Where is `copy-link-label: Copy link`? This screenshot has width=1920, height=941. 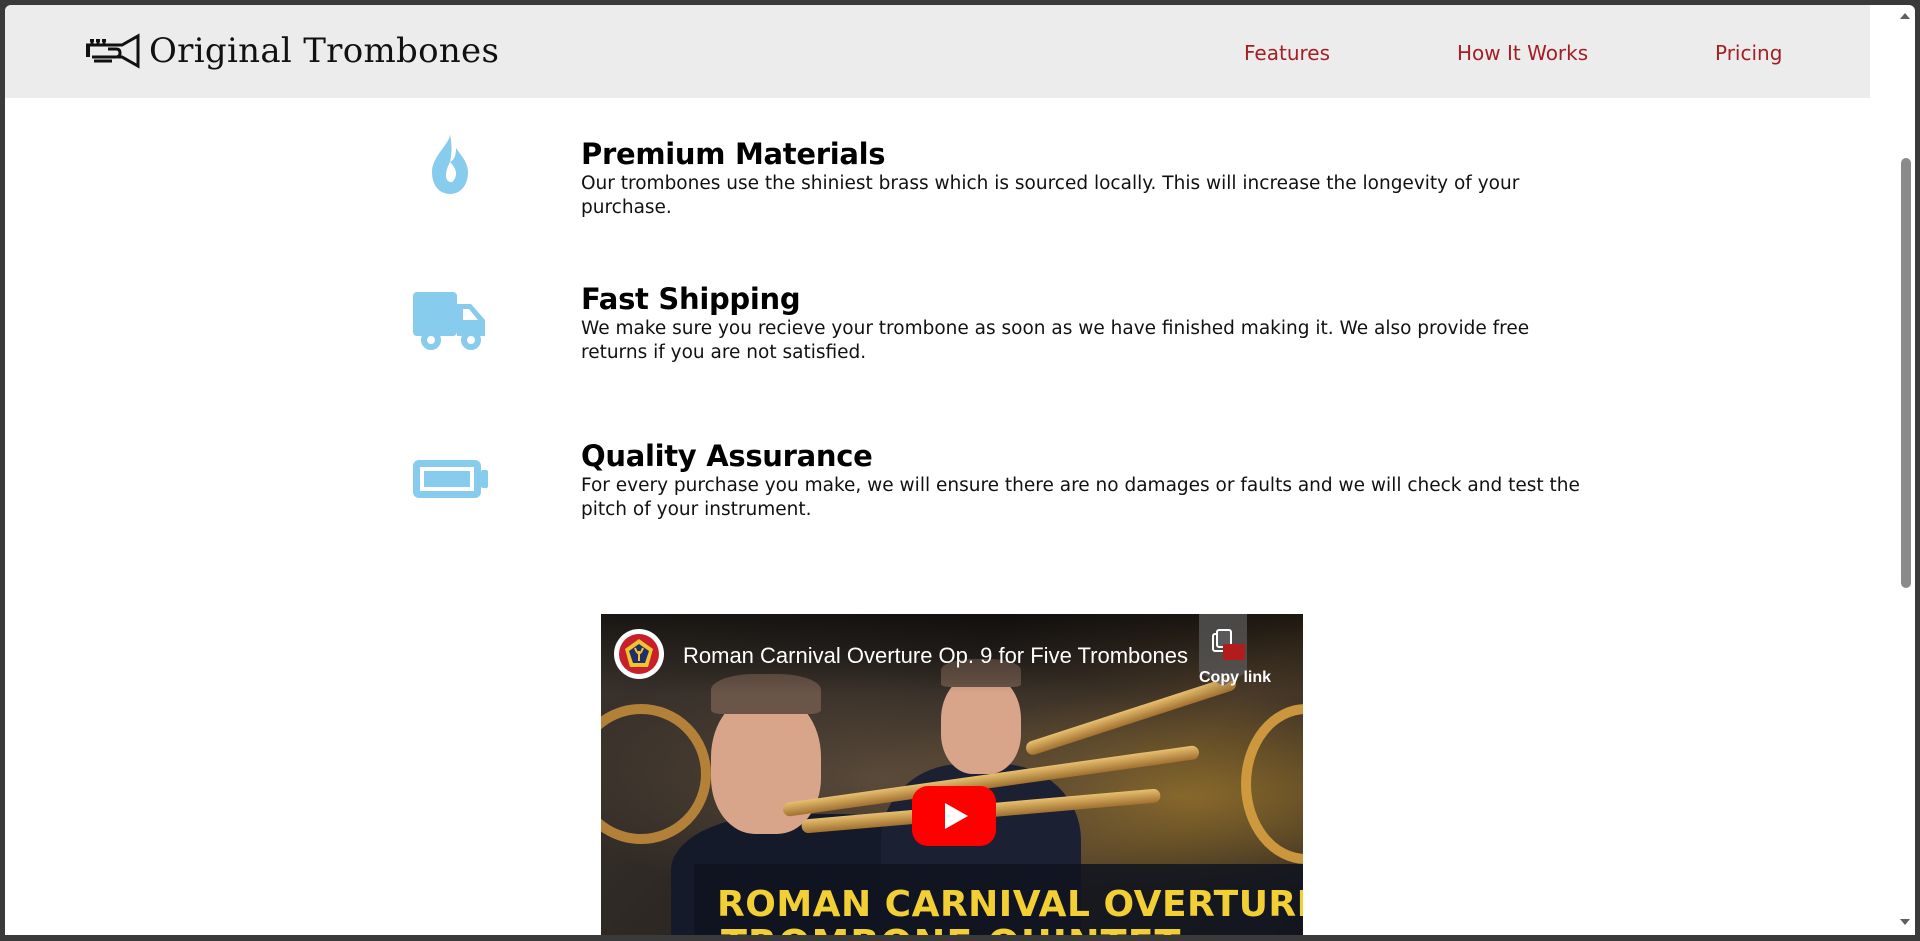
copy-link-label: Copy link is located at coordinates (1235, 677).